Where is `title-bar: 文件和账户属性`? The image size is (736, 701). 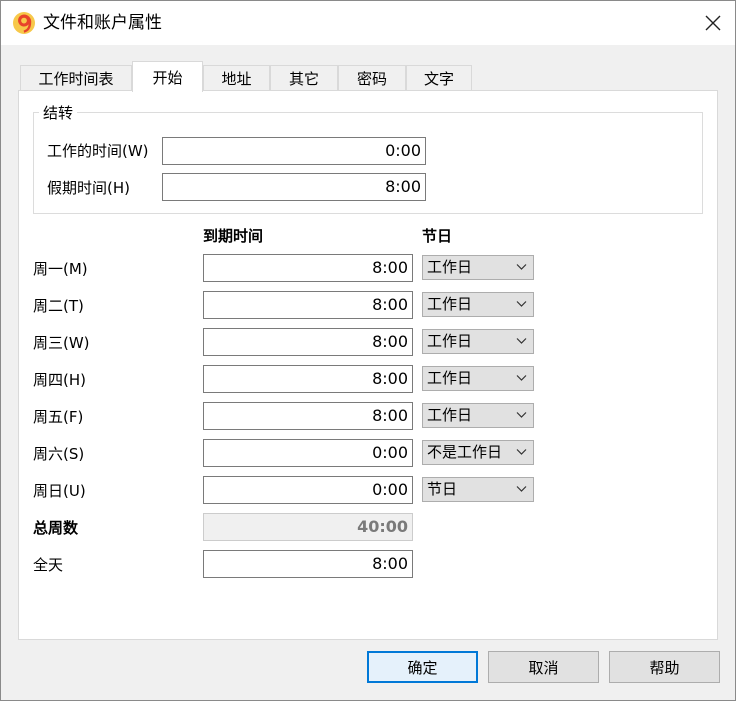 title-bar: 文件和账户属性 is located at coordinates (368, 23).